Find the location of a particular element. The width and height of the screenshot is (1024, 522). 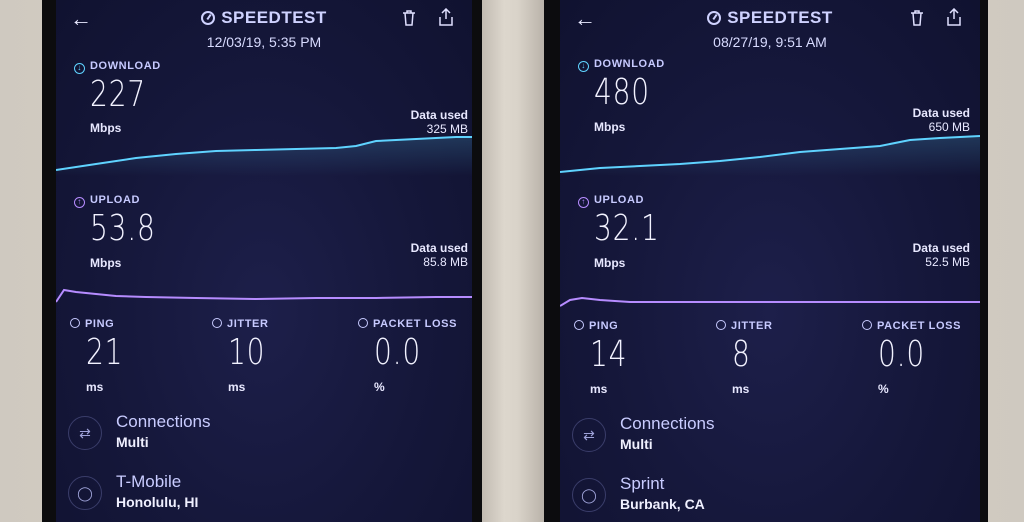

upload-value: 53.8 is located at coordinates (123, 228).